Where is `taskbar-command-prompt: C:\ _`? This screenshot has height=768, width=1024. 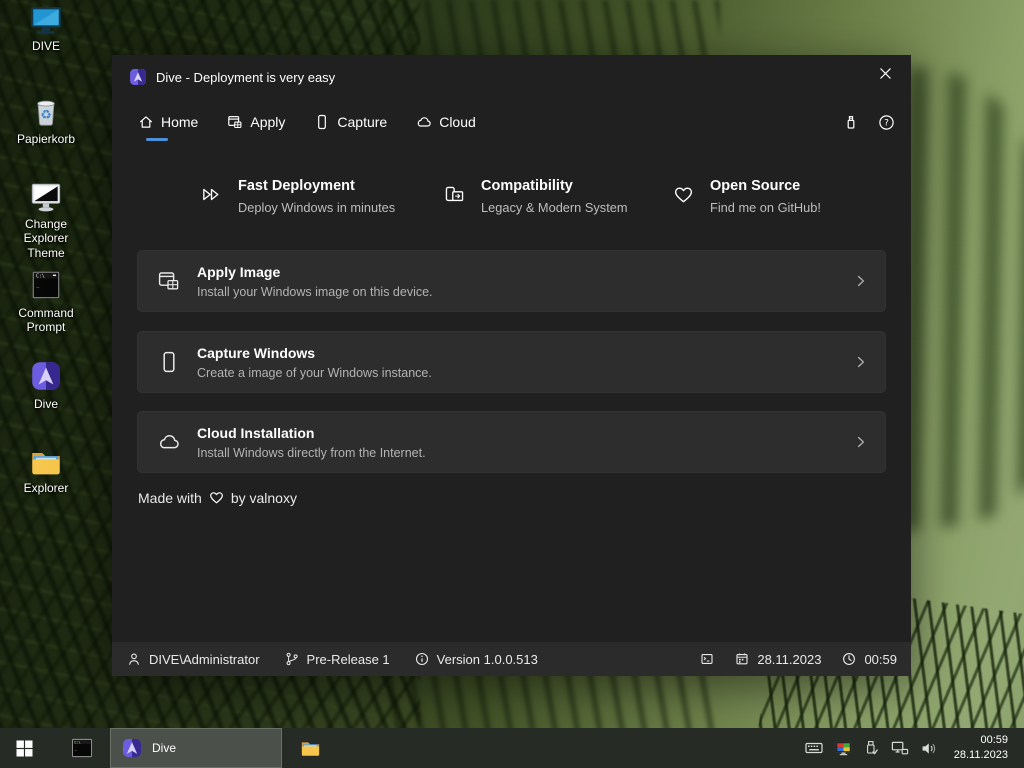 taskbar-command-prompt: C:\ _ is located at coordinates (82, 748).